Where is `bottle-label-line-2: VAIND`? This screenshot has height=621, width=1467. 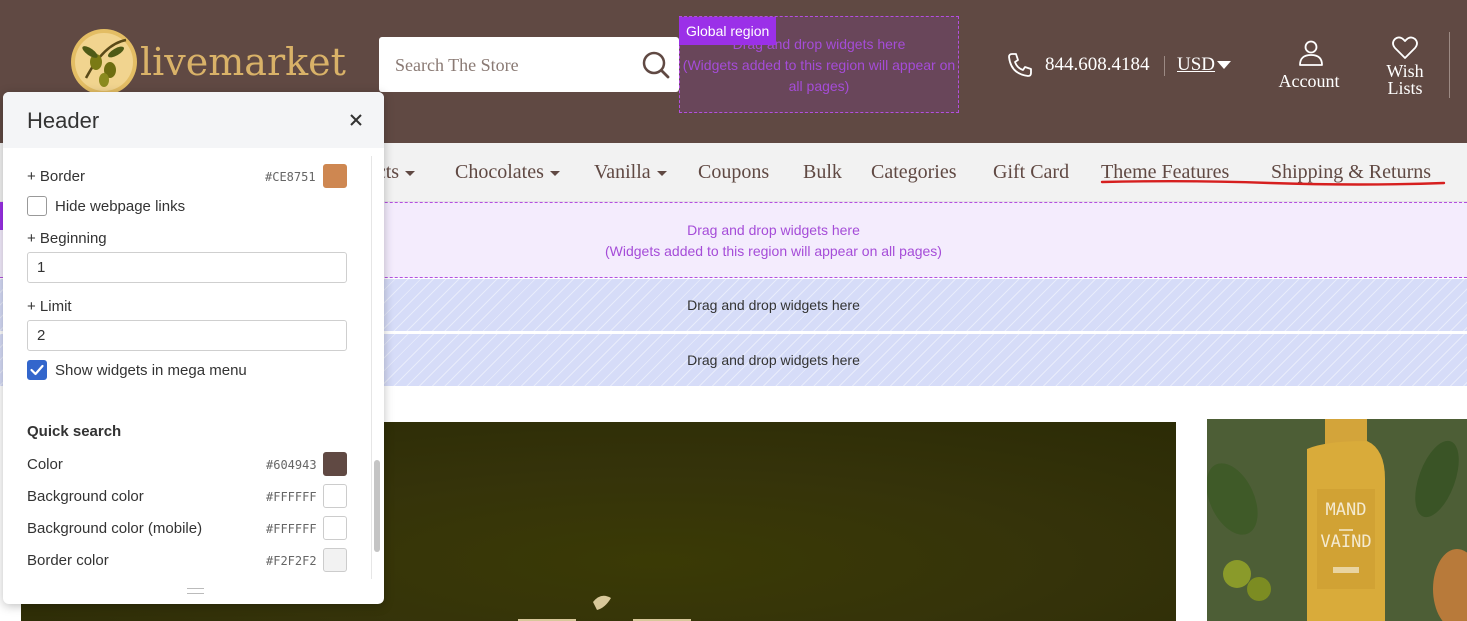
bottle-label-line-2: VAIND is located at coordinates (1345, 542).